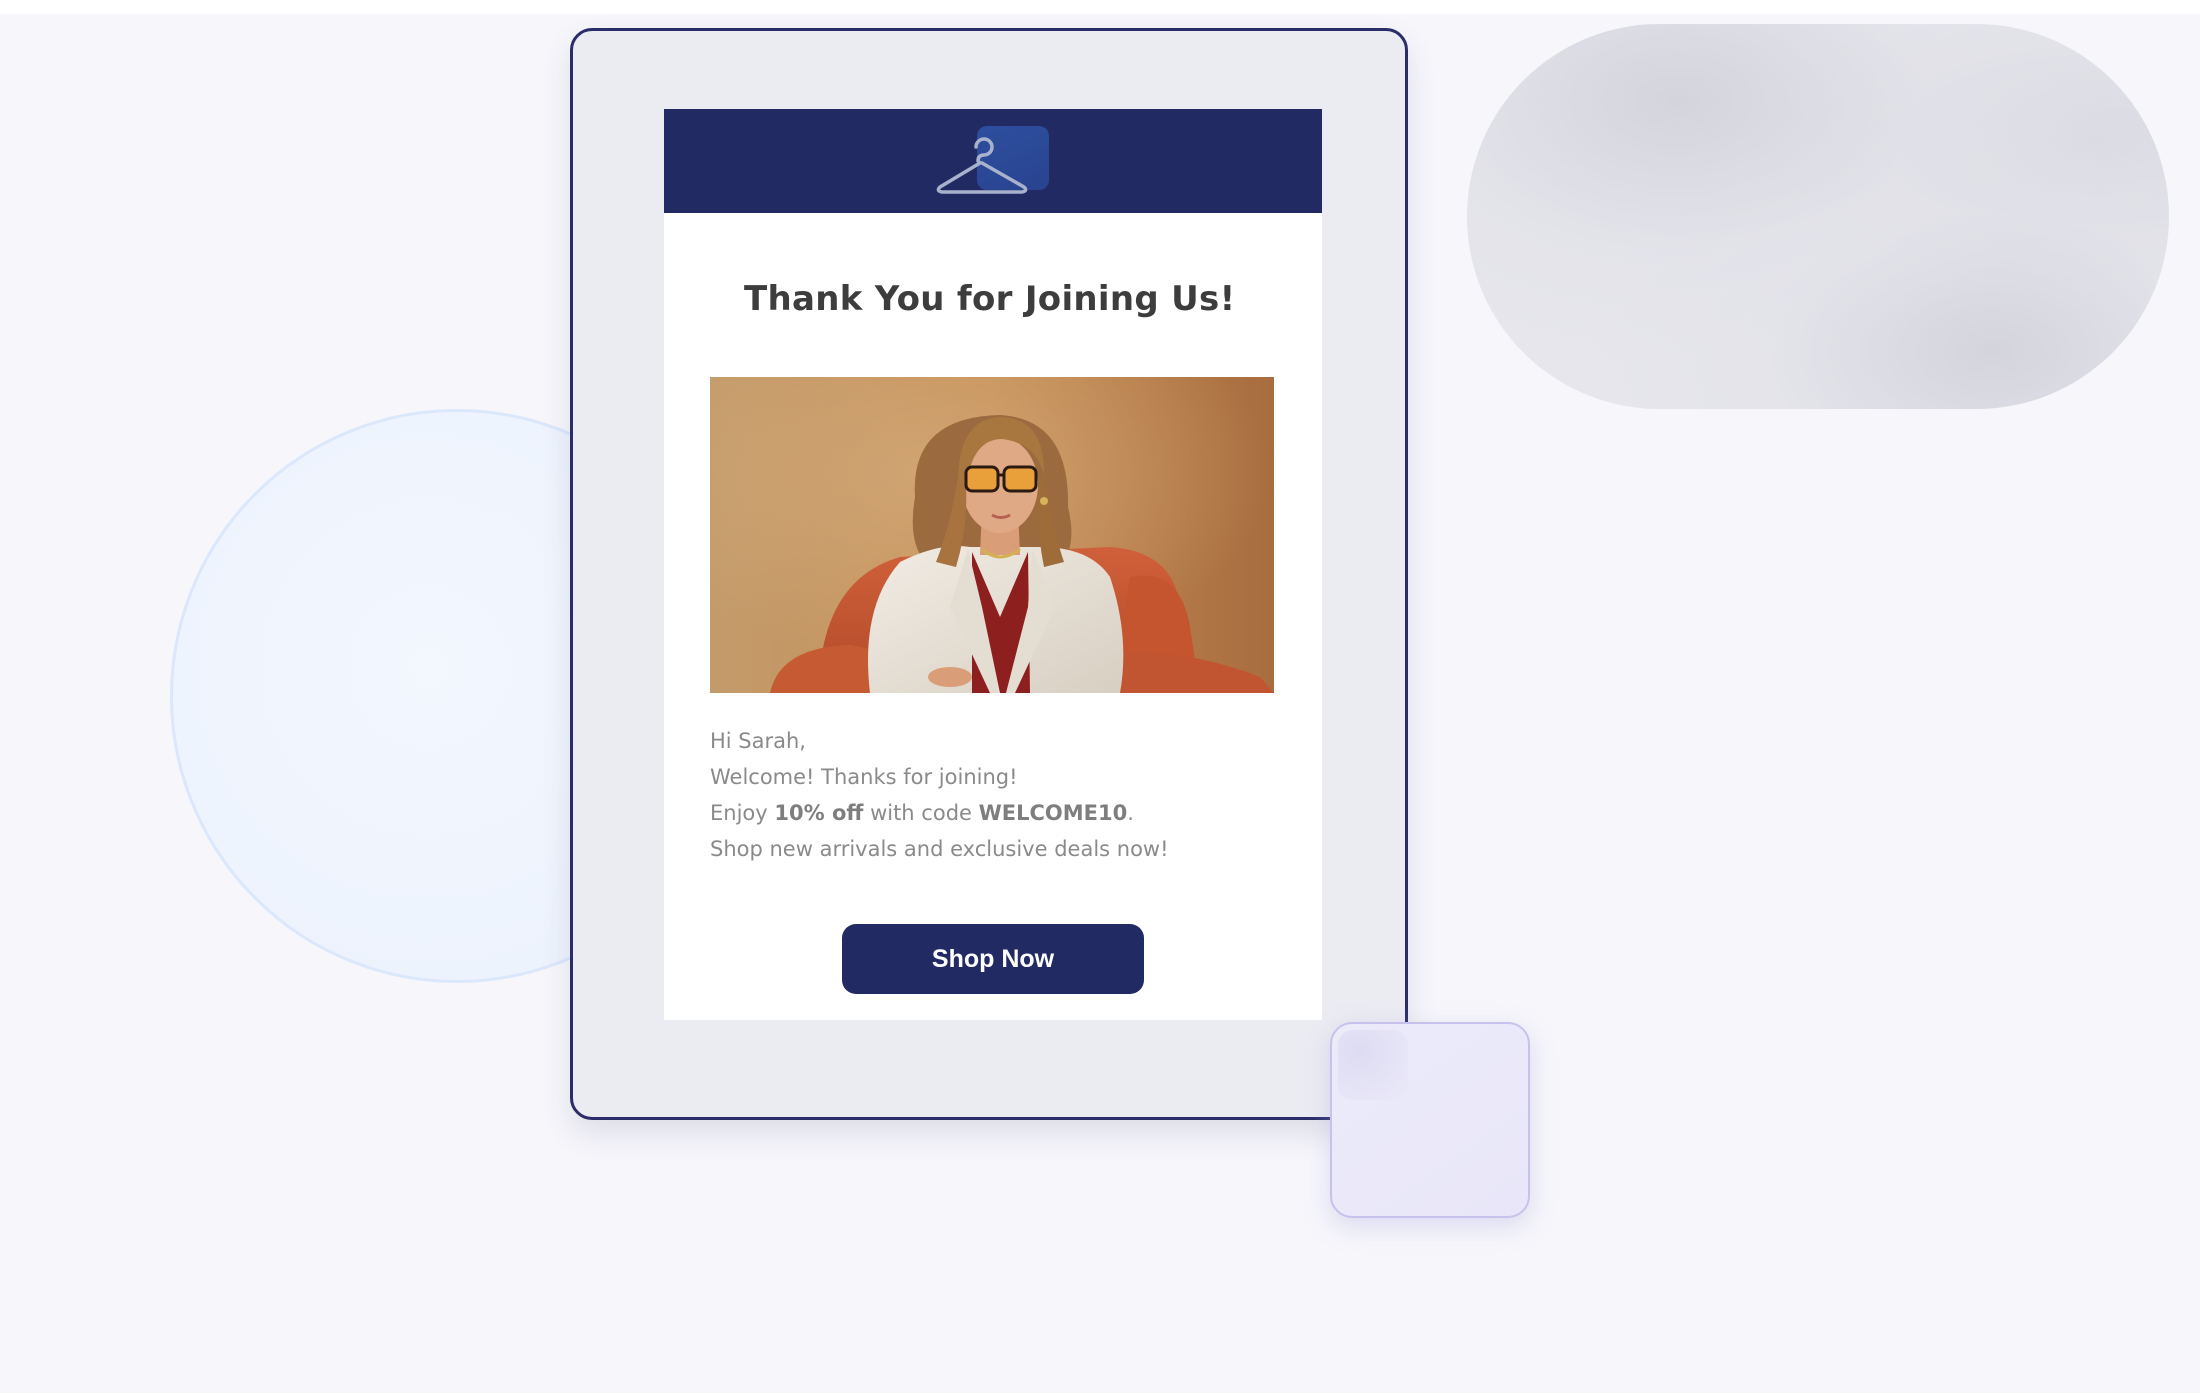 This screenshot has width=2200, height=1395. Describe the element at coordinates (1430, 1120) in the screenshot. I see `decorative-square` at that location.